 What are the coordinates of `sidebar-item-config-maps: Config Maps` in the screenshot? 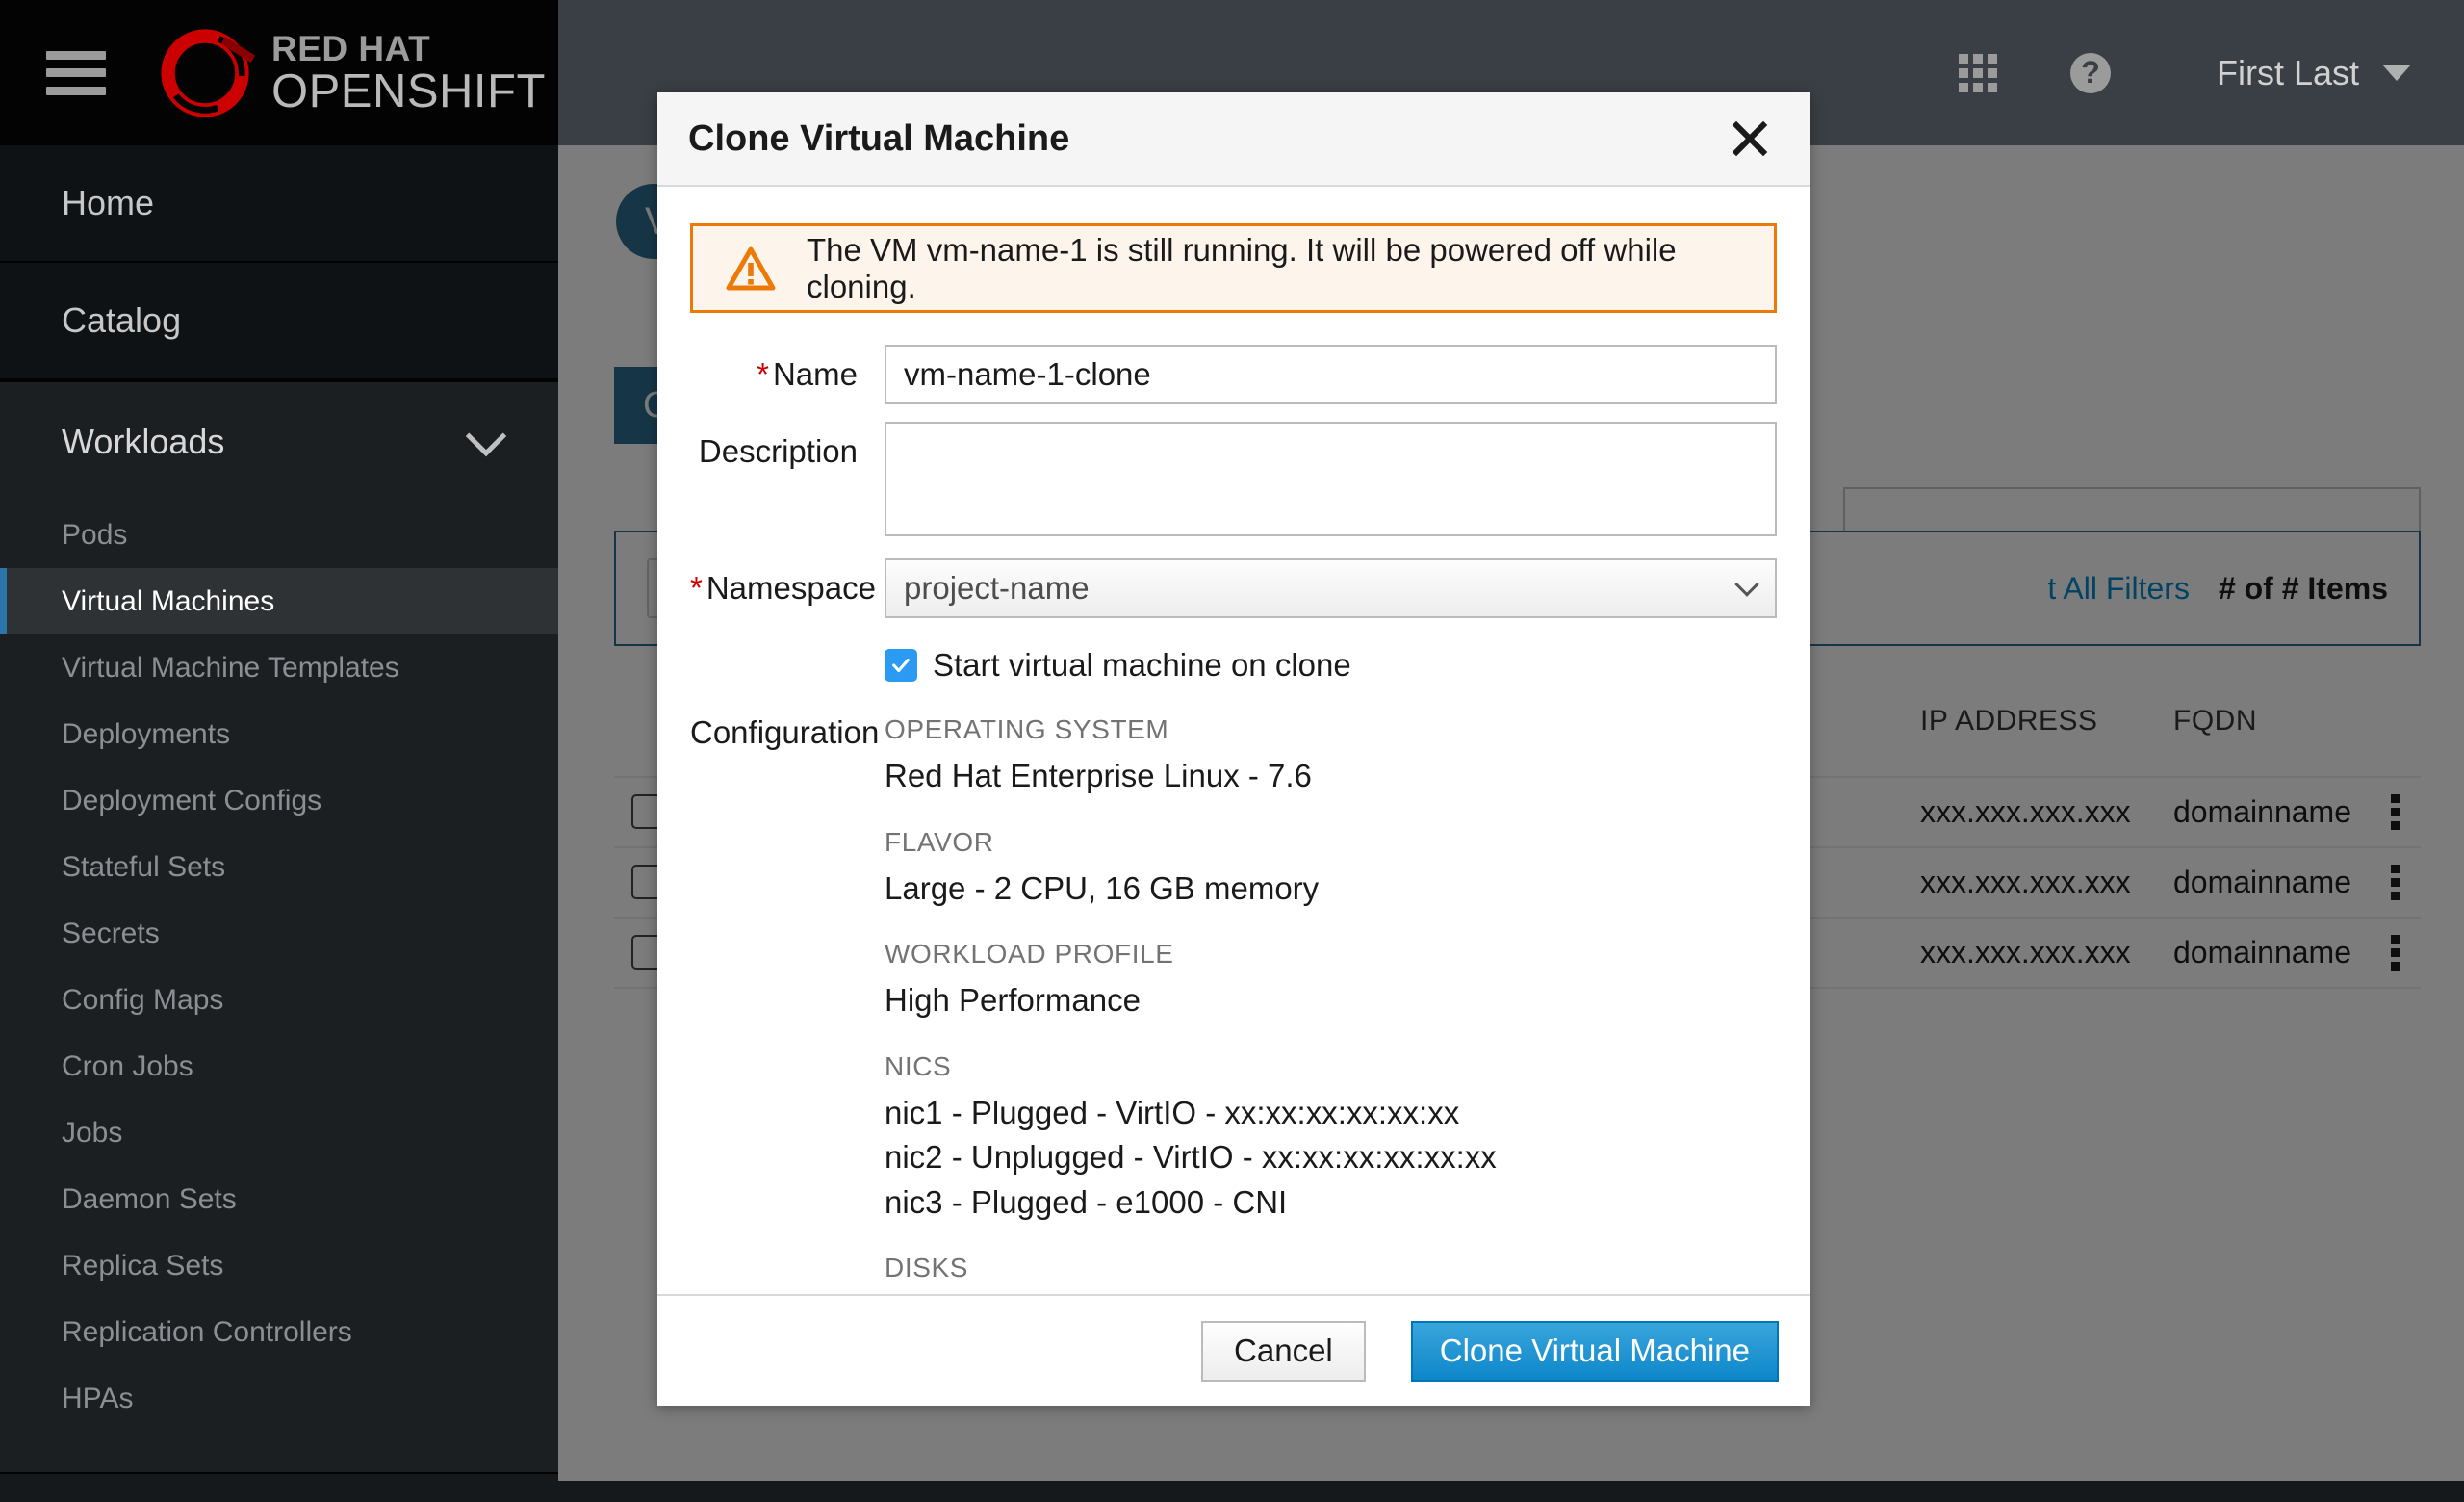 It's located at (279, 1000).